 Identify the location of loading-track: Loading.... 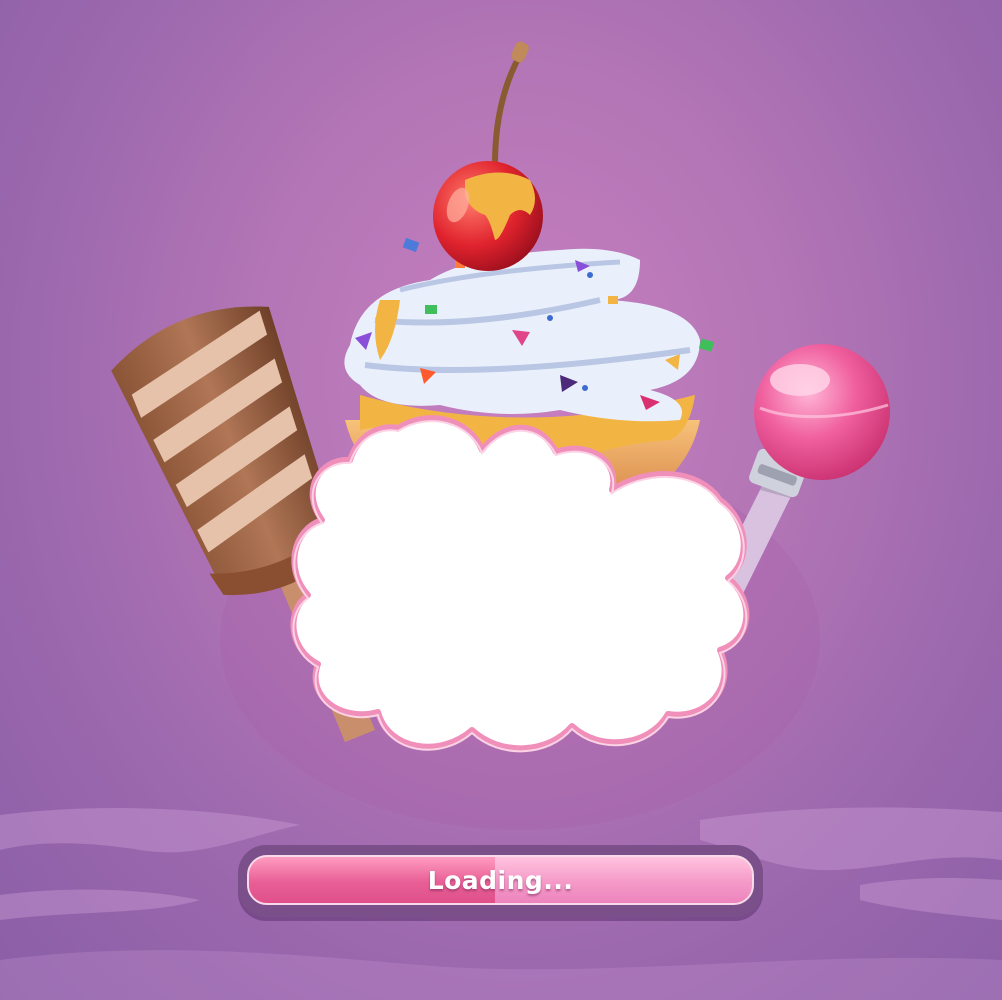
(500, 880).